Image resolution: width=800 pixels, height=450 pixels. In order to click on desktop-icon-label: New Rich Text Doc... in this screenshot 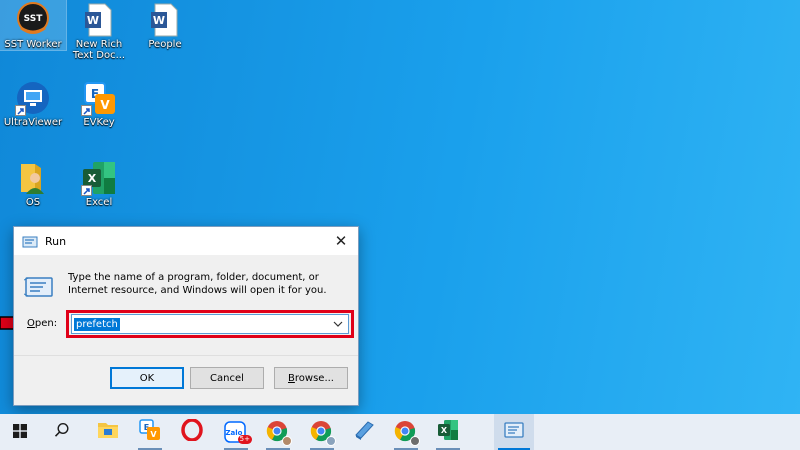, I will do `click(99, 50)`.